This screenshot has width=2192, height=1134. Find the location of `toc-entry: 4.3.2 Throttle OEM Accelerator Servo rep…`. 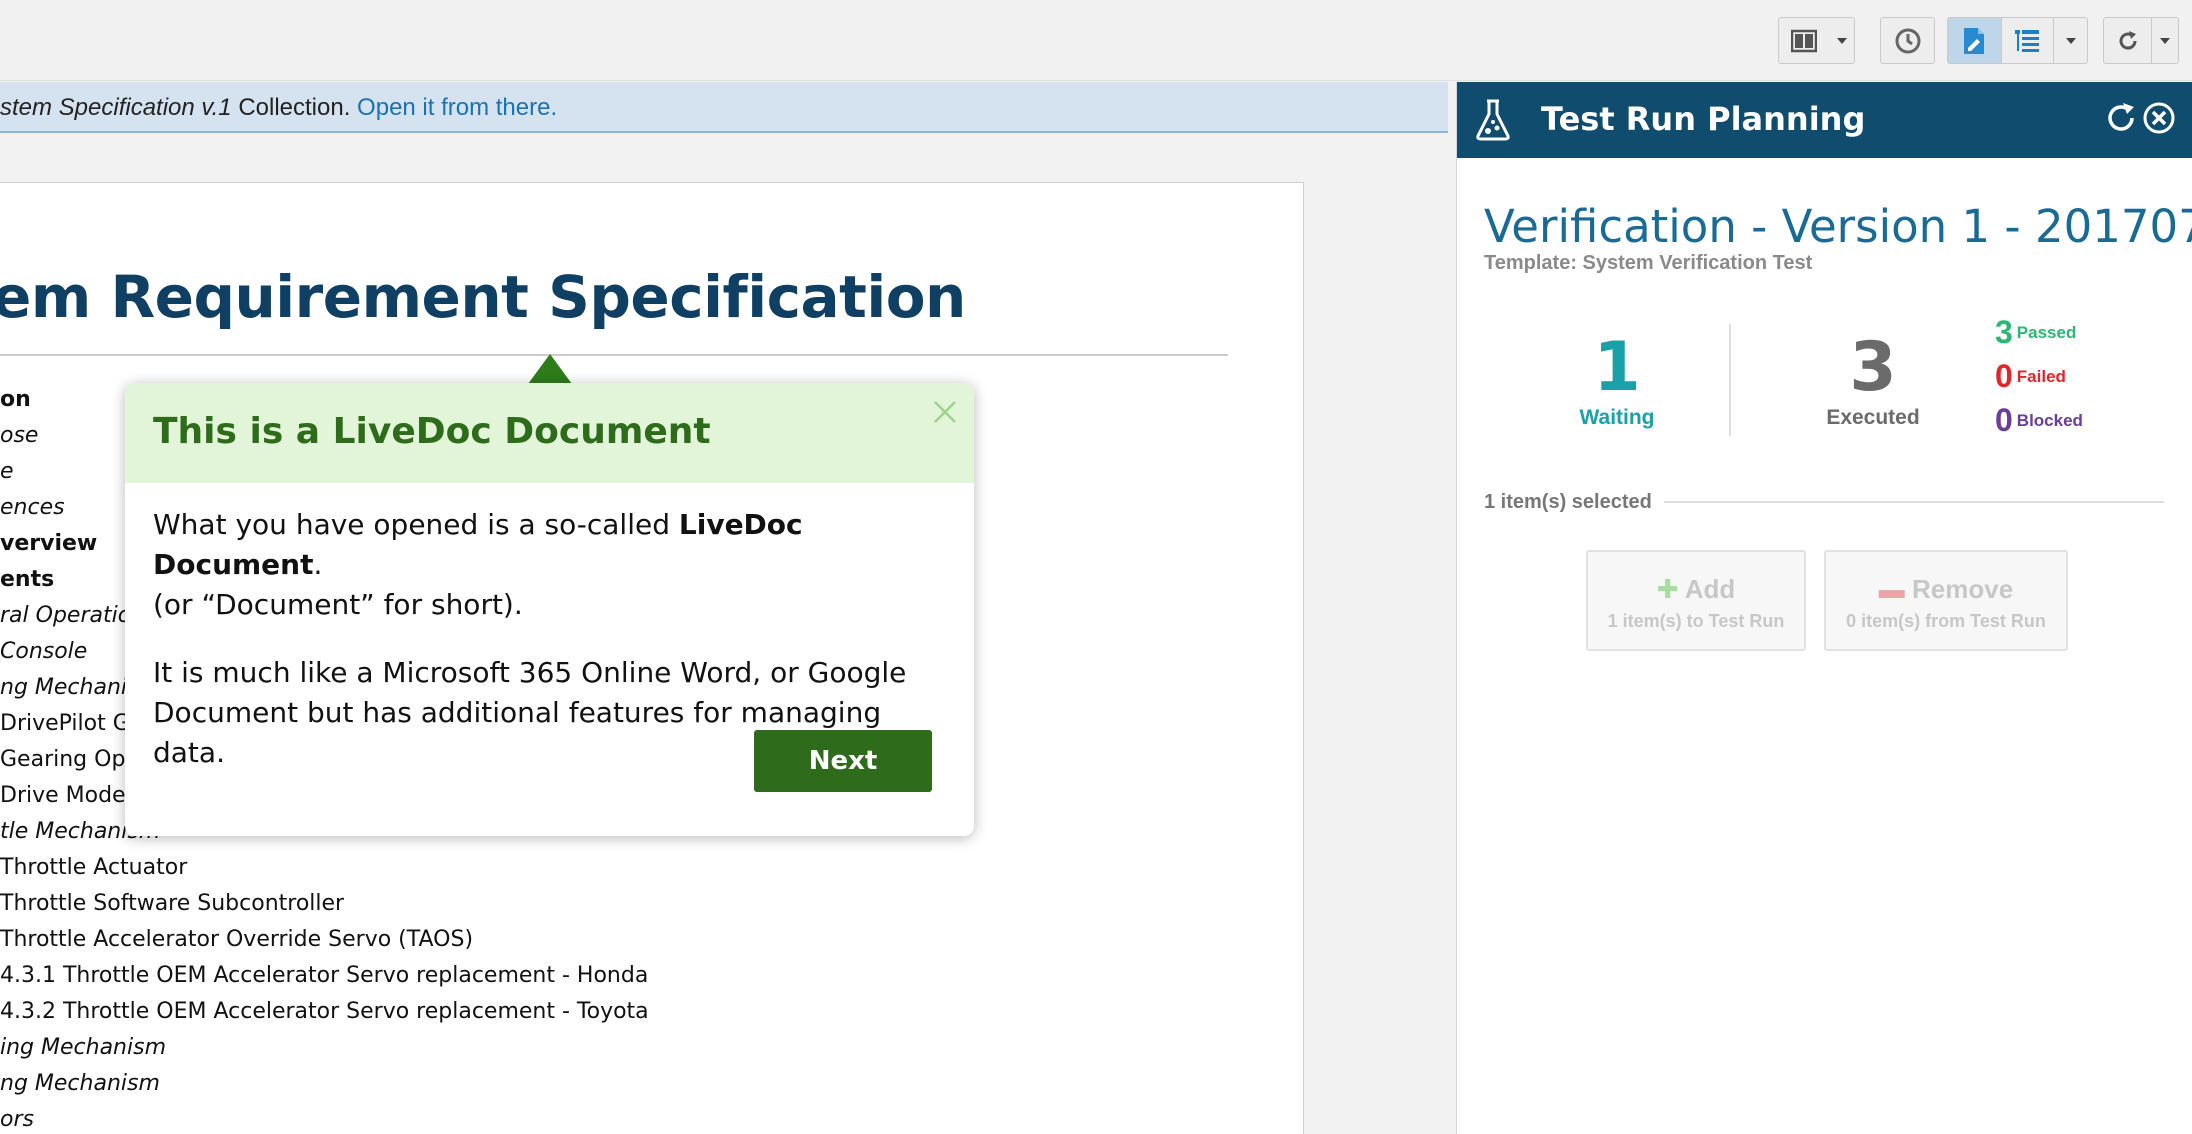

toc-entry: 4.3.2 Throttle OEM Accelerator Servo rep… is located at coordinates (324, 1012).